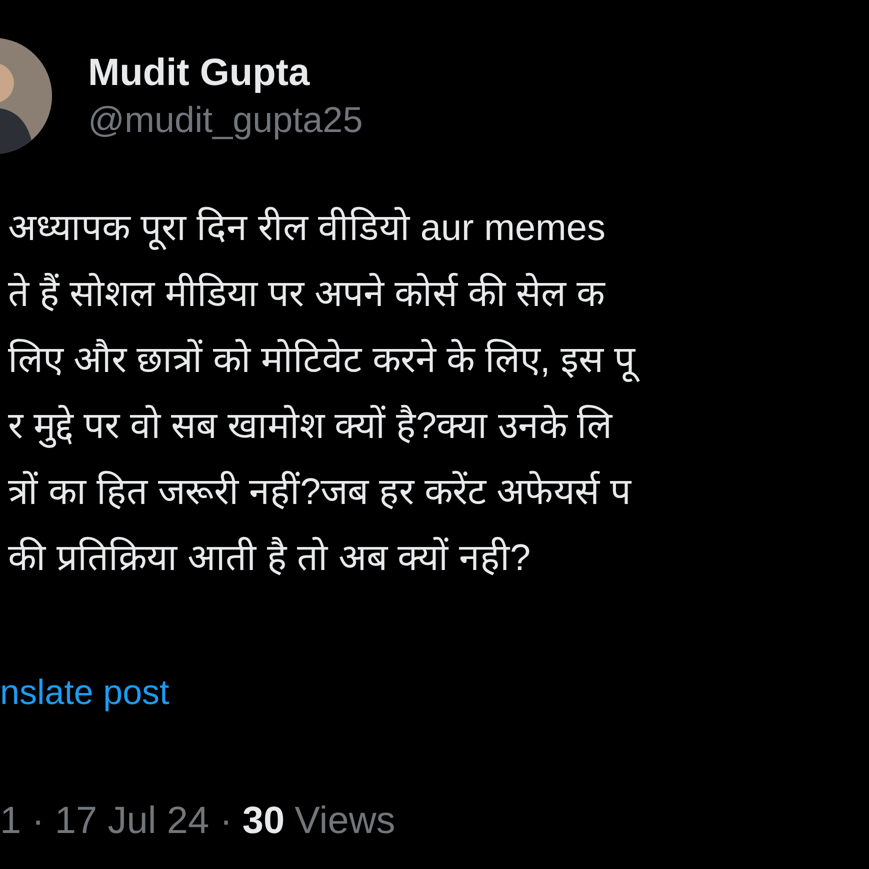  I want to click on views-count: 30, so click(263, 821).